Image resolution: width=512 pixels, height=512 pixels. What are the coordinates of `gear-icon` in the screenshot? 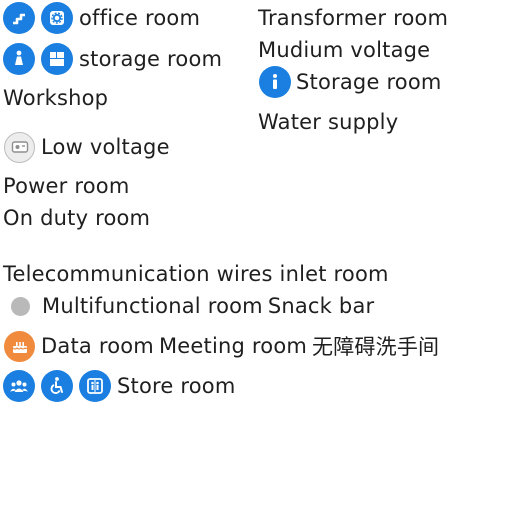 It's located at (57, 18).